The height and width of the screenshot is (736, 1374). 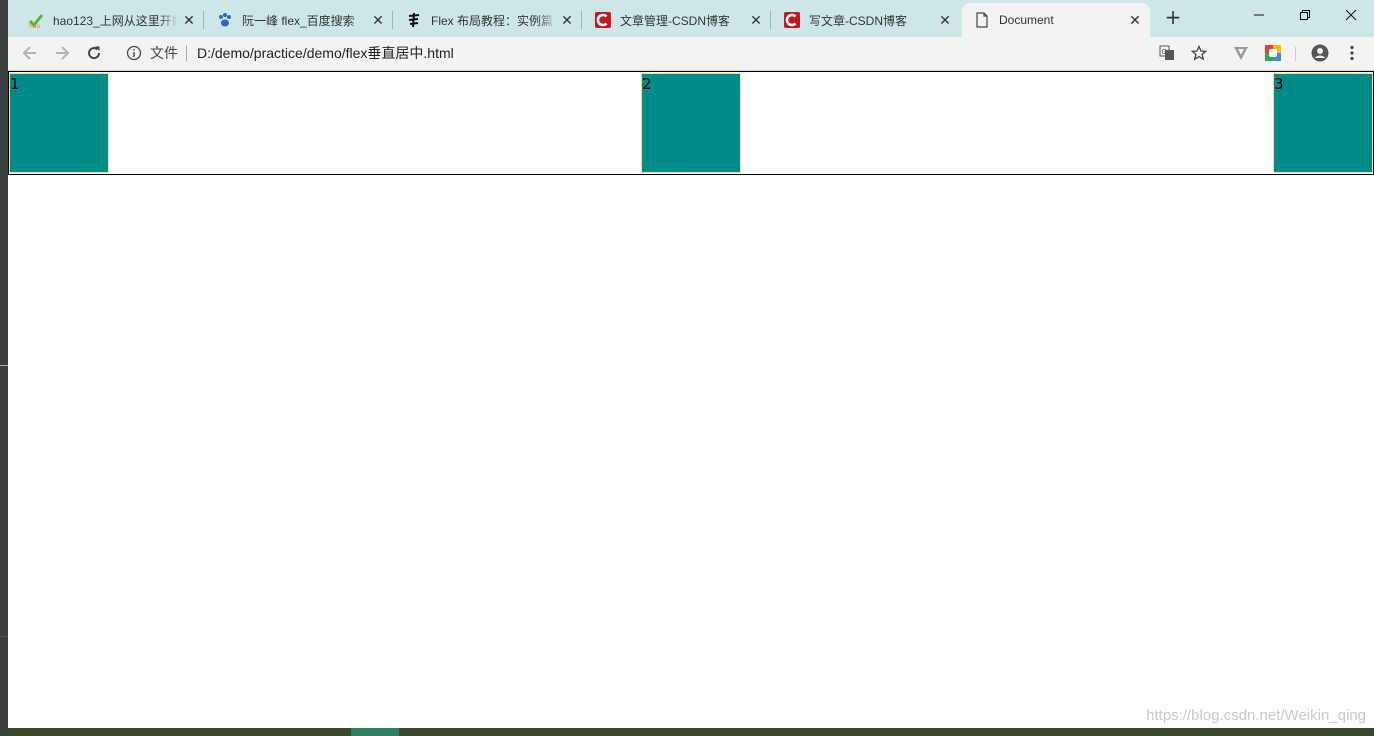 I want to click on back-button, so click(x=30, y=53).